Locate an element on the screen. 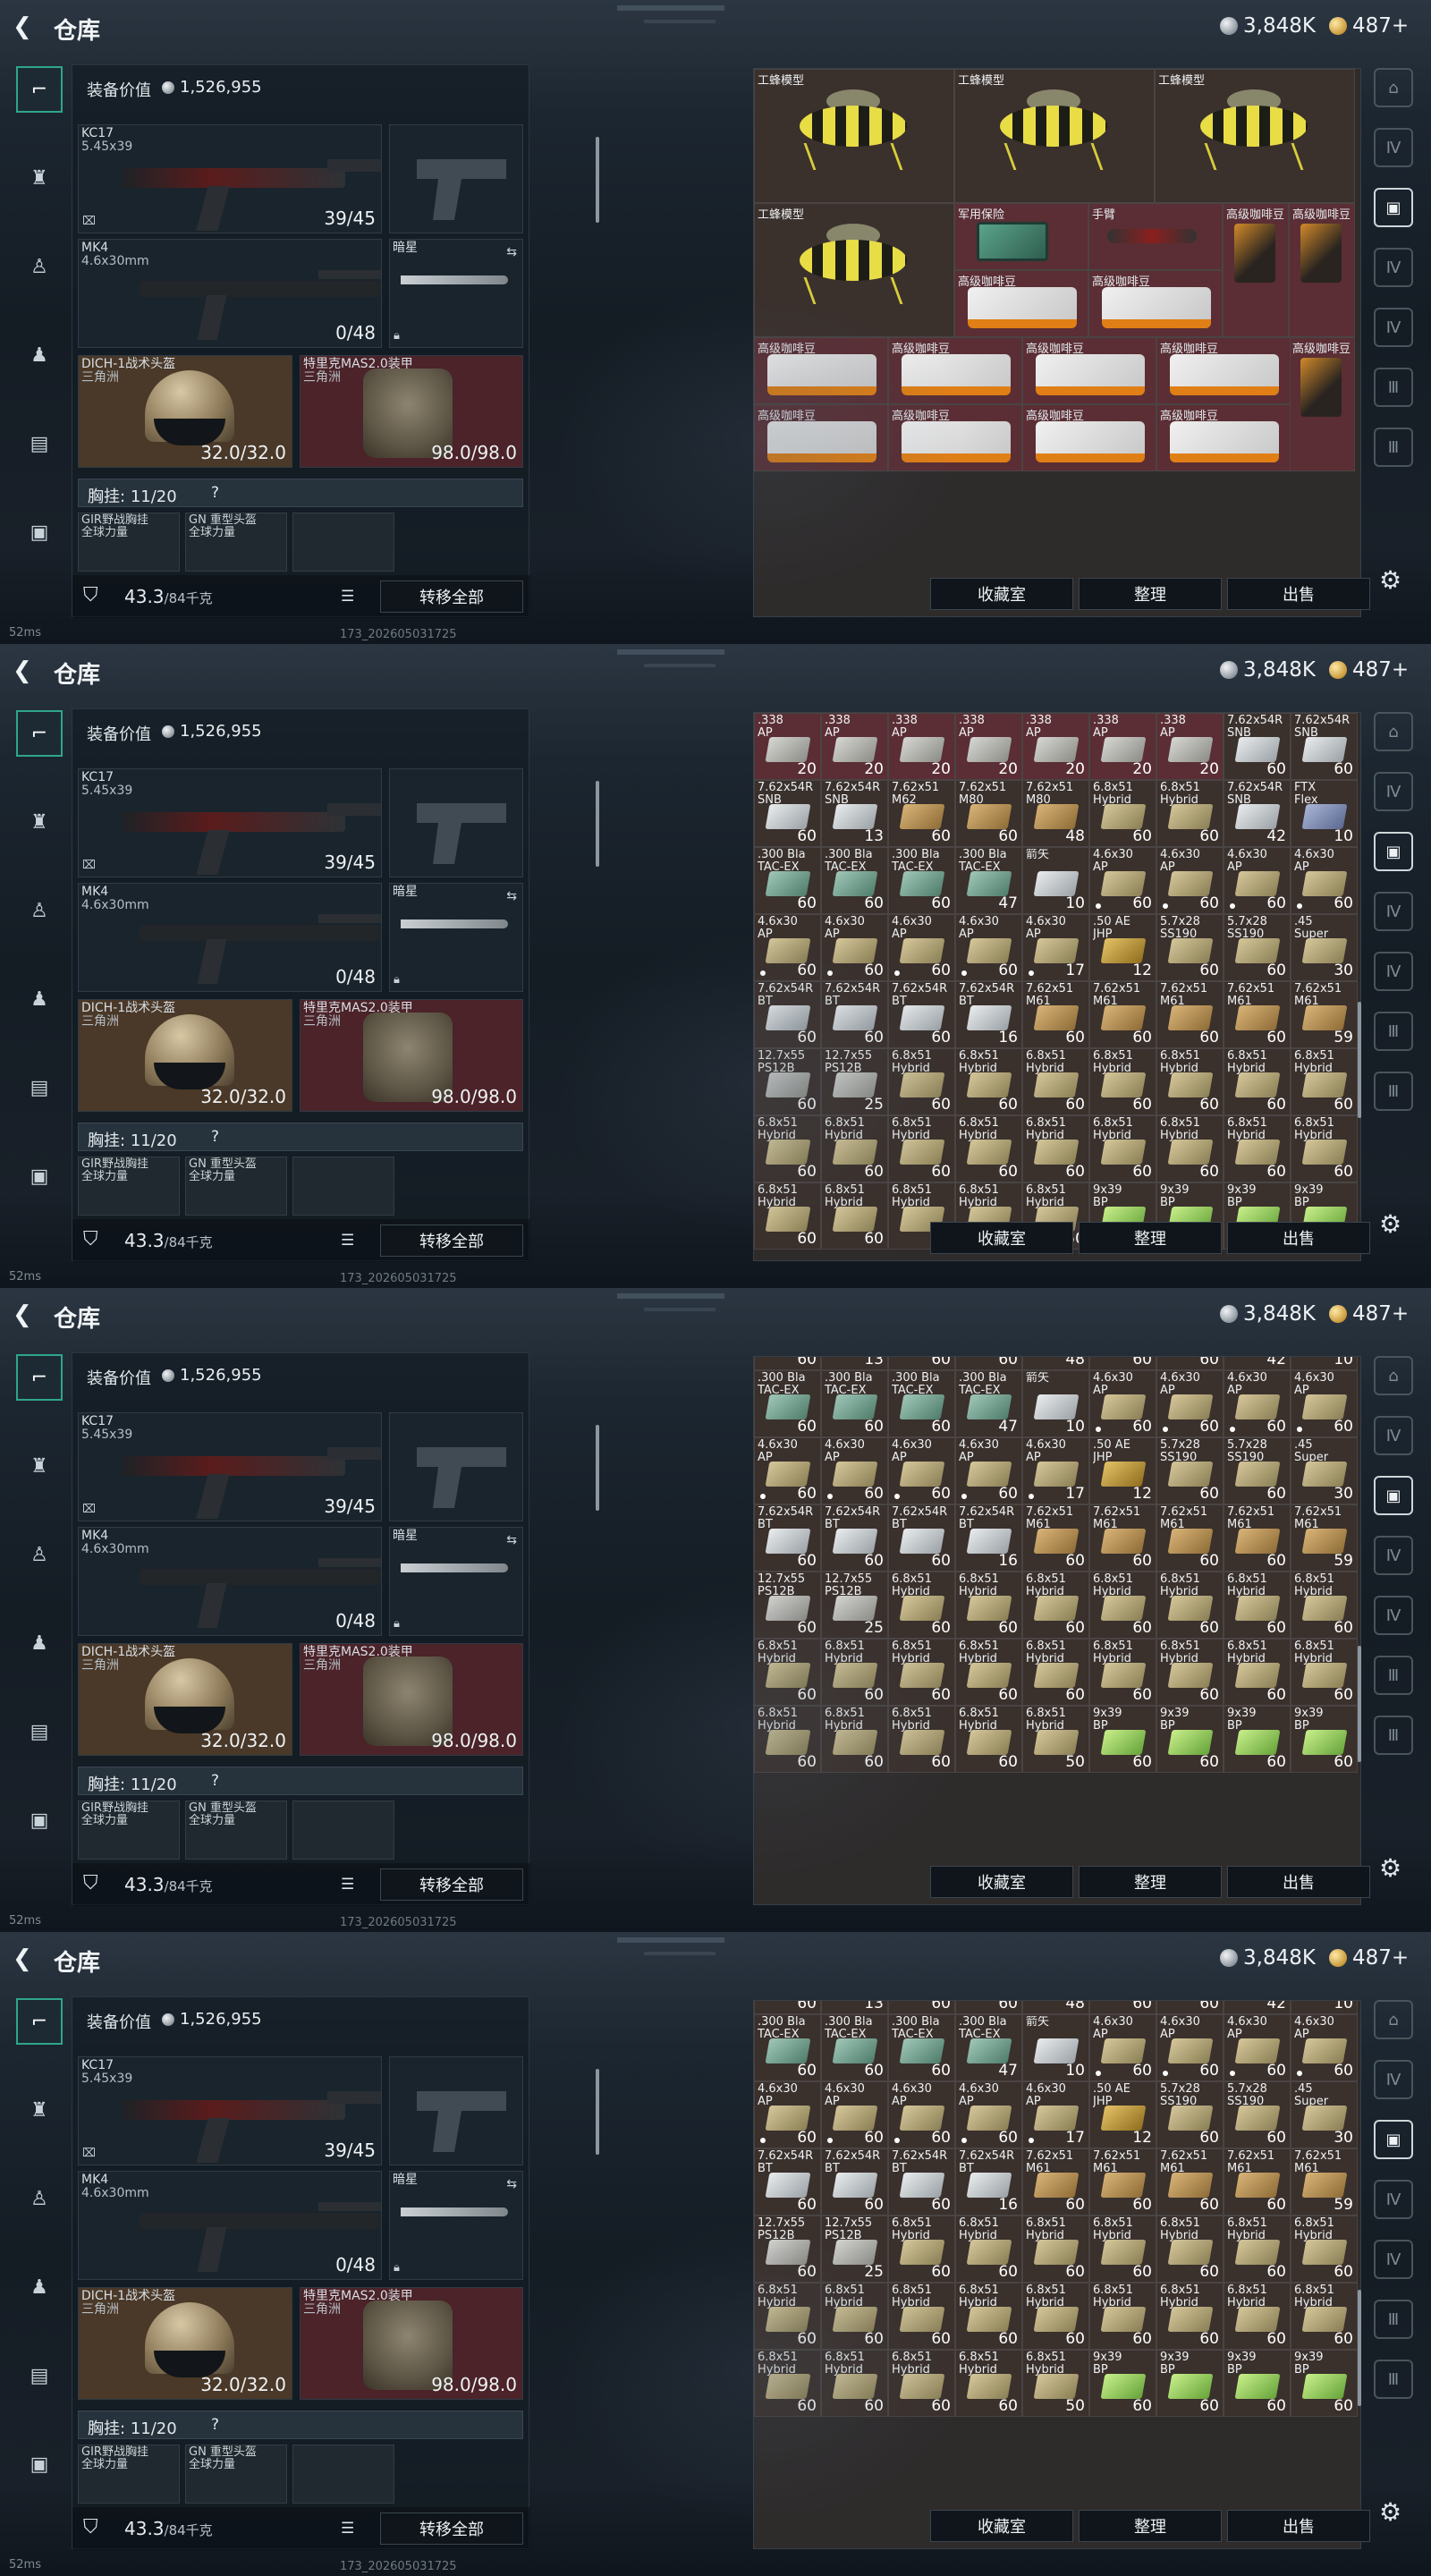  ammo-item: 12.7x55 PS12B 25 is located at coordinates (855, 2249).